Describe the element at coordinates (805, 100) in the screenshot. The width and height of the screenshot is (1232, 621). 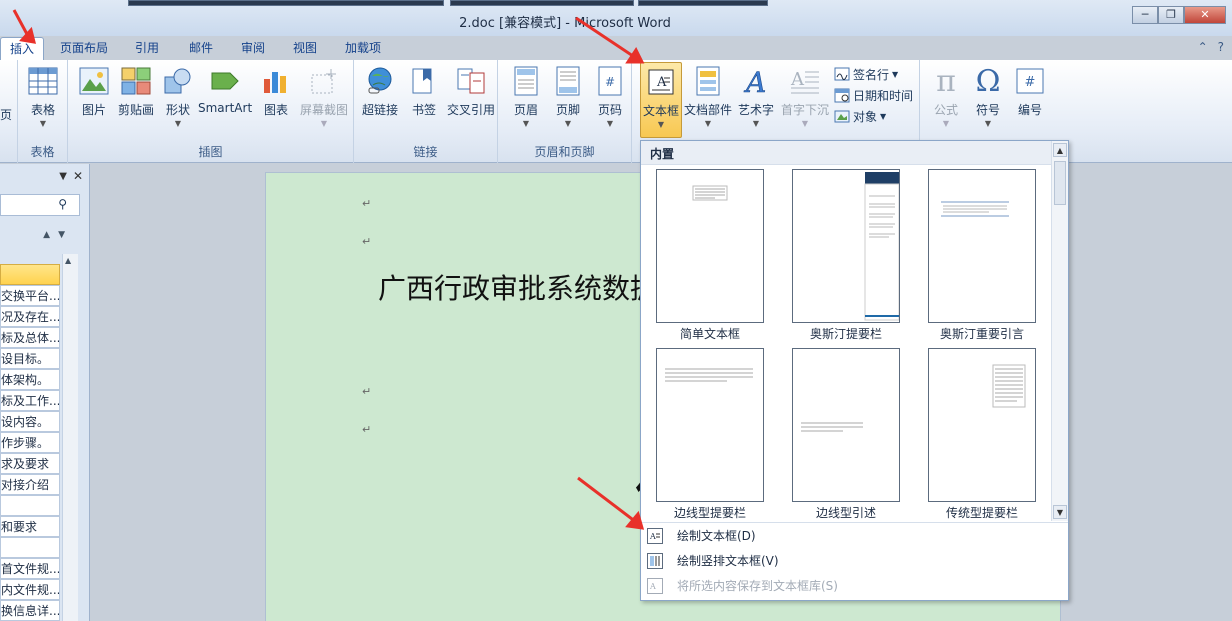
I see `drop-cap-button: A 首字下沉 ▼` at that location.